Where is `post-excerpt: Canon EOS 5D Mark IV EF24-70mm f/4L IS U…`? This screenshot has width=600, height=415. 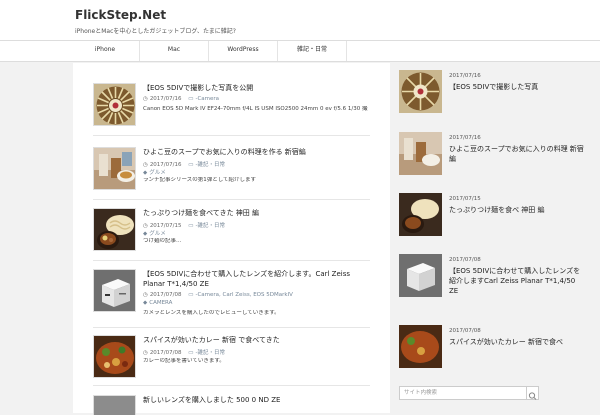
post-excerpt: Canon EOS 5D Mark IV EF24-70mm f/4L IS U… is located at coordinates (255, 109).